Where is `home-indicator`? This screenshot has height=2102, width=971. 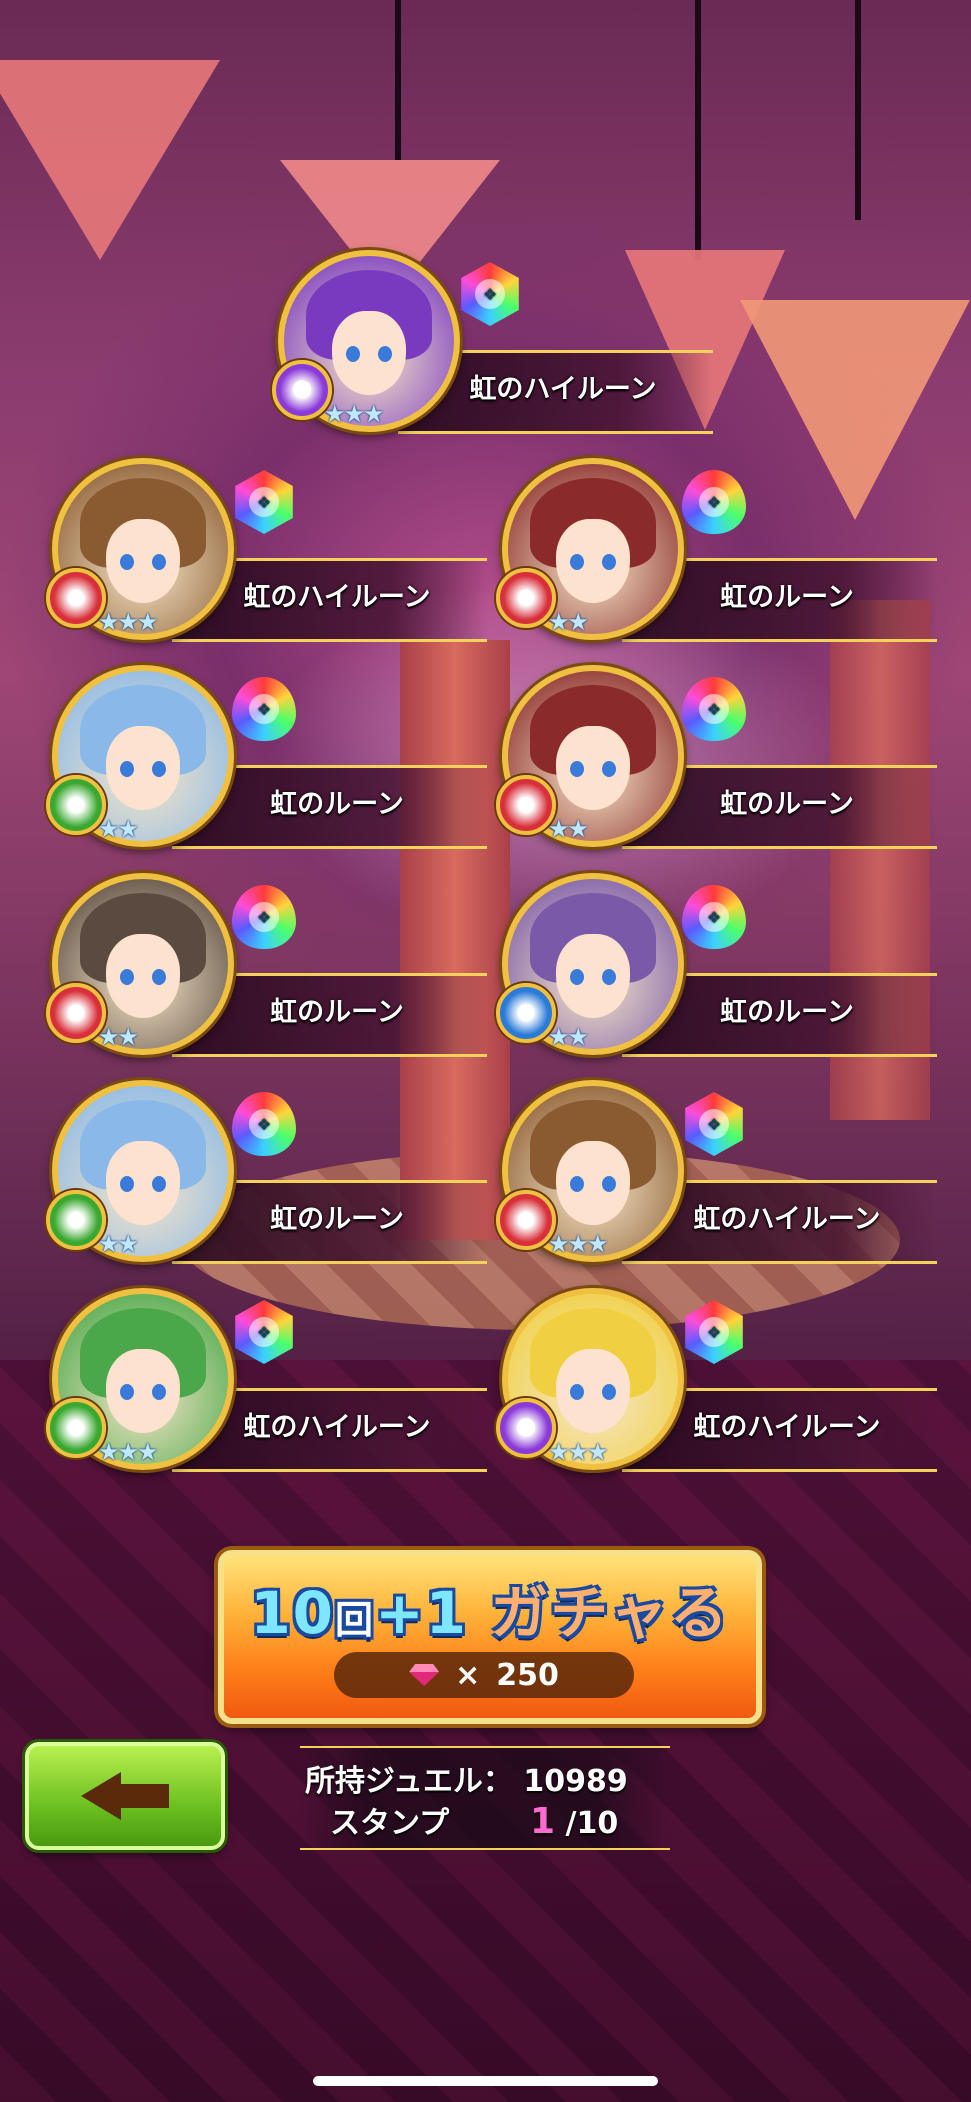
home-indicator is located at coordinates (485, 2081).